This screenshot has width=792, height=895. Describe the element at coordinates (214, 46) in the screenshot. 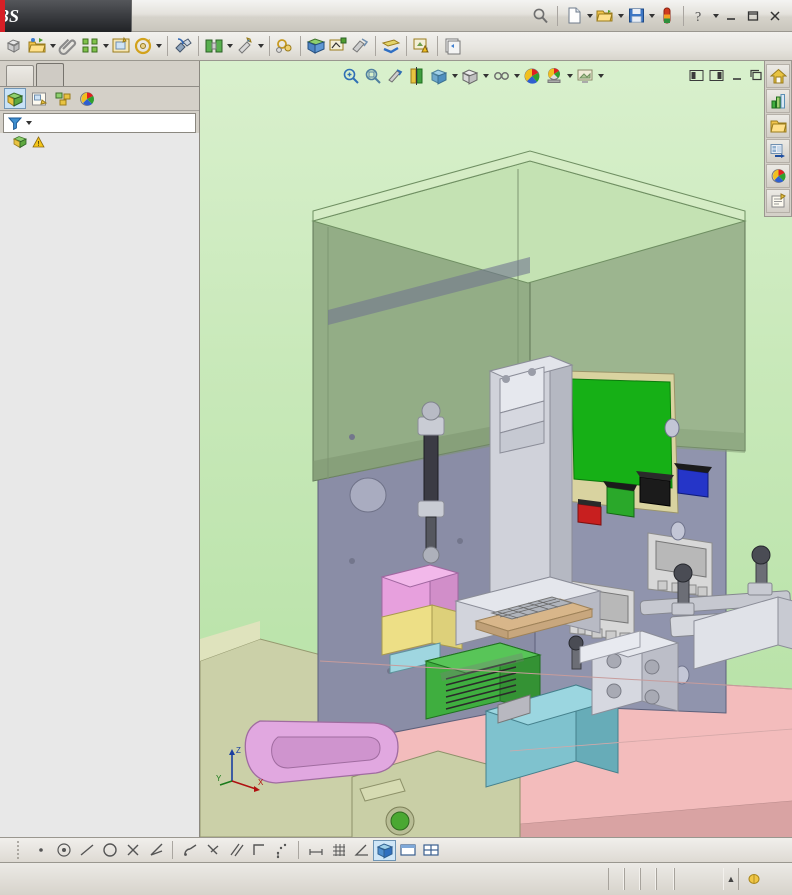

I see `linear-pattern-icon` at that location.